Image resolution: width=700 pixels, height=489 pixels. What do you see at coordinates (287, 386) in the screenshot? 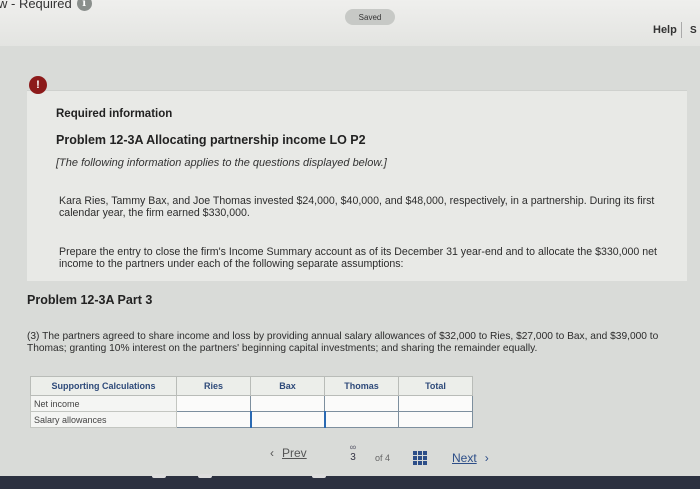
I see `col-header-bax: Bax` at bounding box center [287, 386].